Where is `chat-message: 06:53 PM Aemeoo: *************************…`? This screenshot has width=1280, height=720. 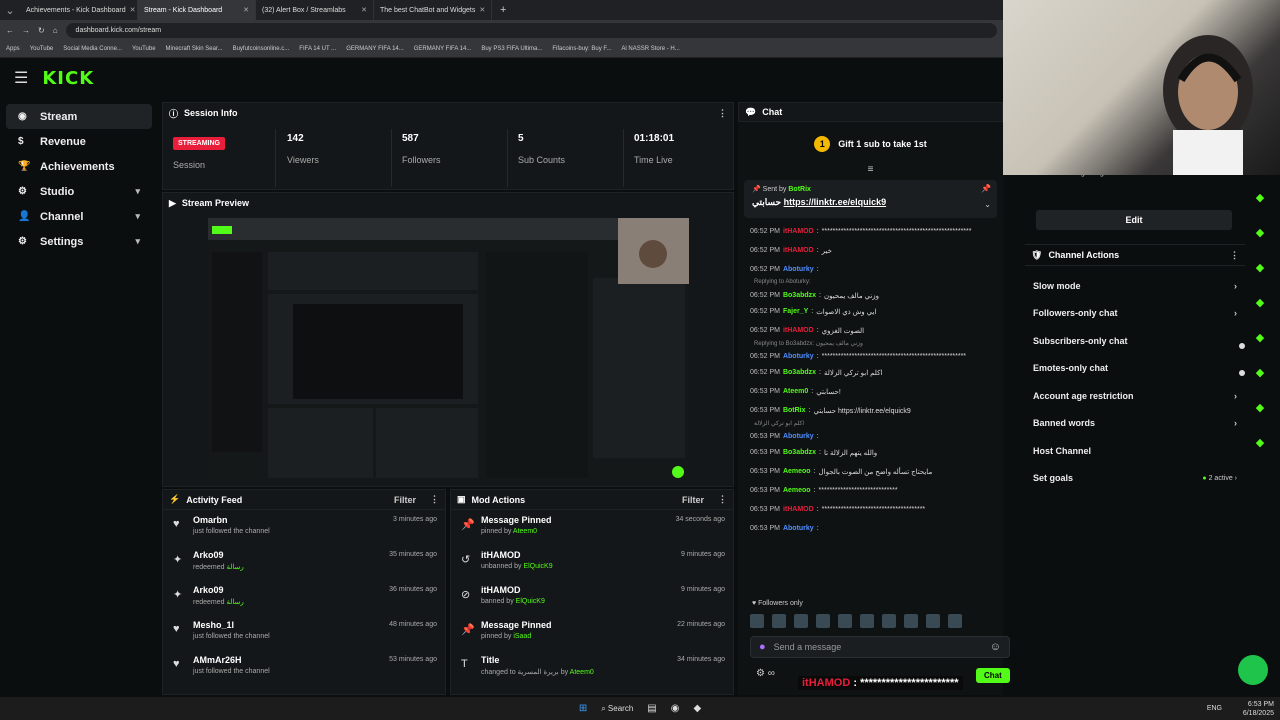 chat-message: 06:53 PM Aemeoo: *************************… is located at coordinates (870, 490).